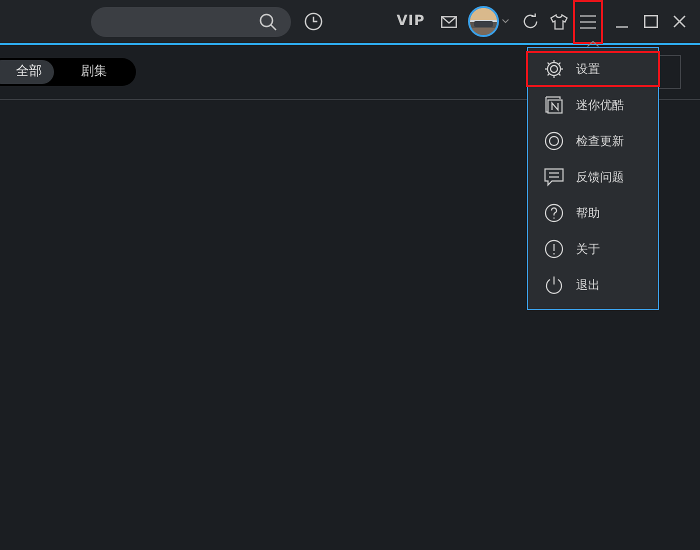 The height and width of the screenshot is (550, 700). What do you see at coordinates (588, 249) in the screenshot?
I see `menu-item-label: 关于` at bounding box center [588, 249].